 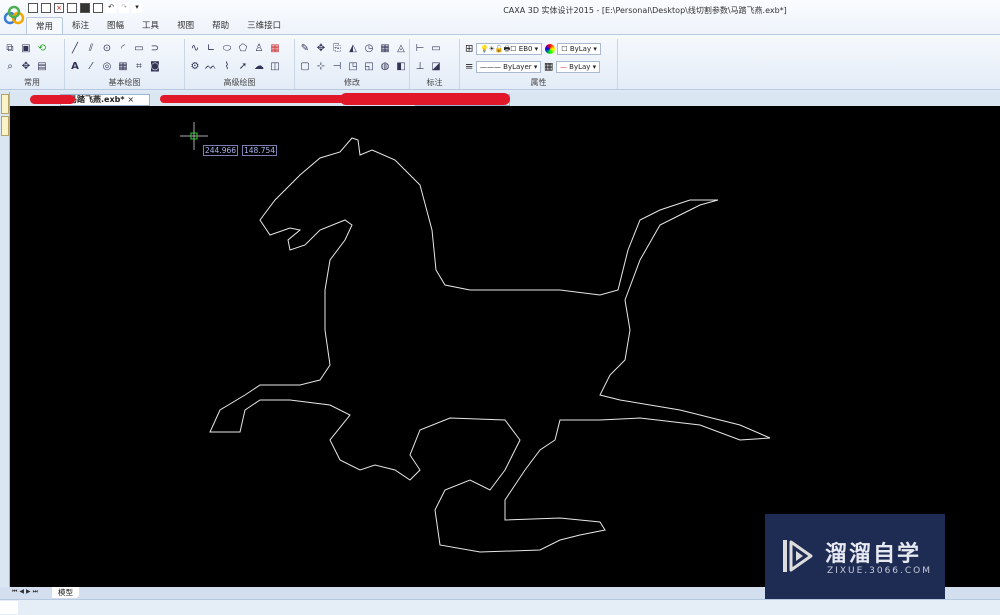 I want to click on watermark-brand: 溜溜自学, so click(x=873, y=554).